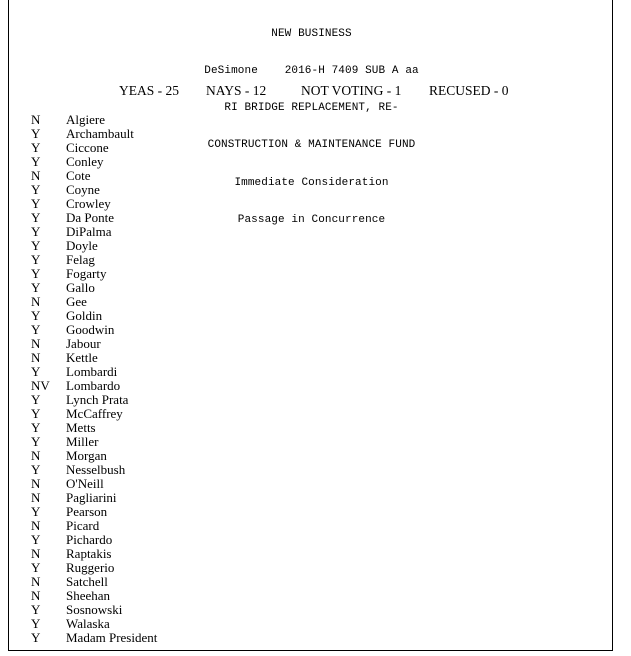 This screenshot has width=631, height=656. I want to click on rollcall-row: Y Ciccone, so click(311, 148).